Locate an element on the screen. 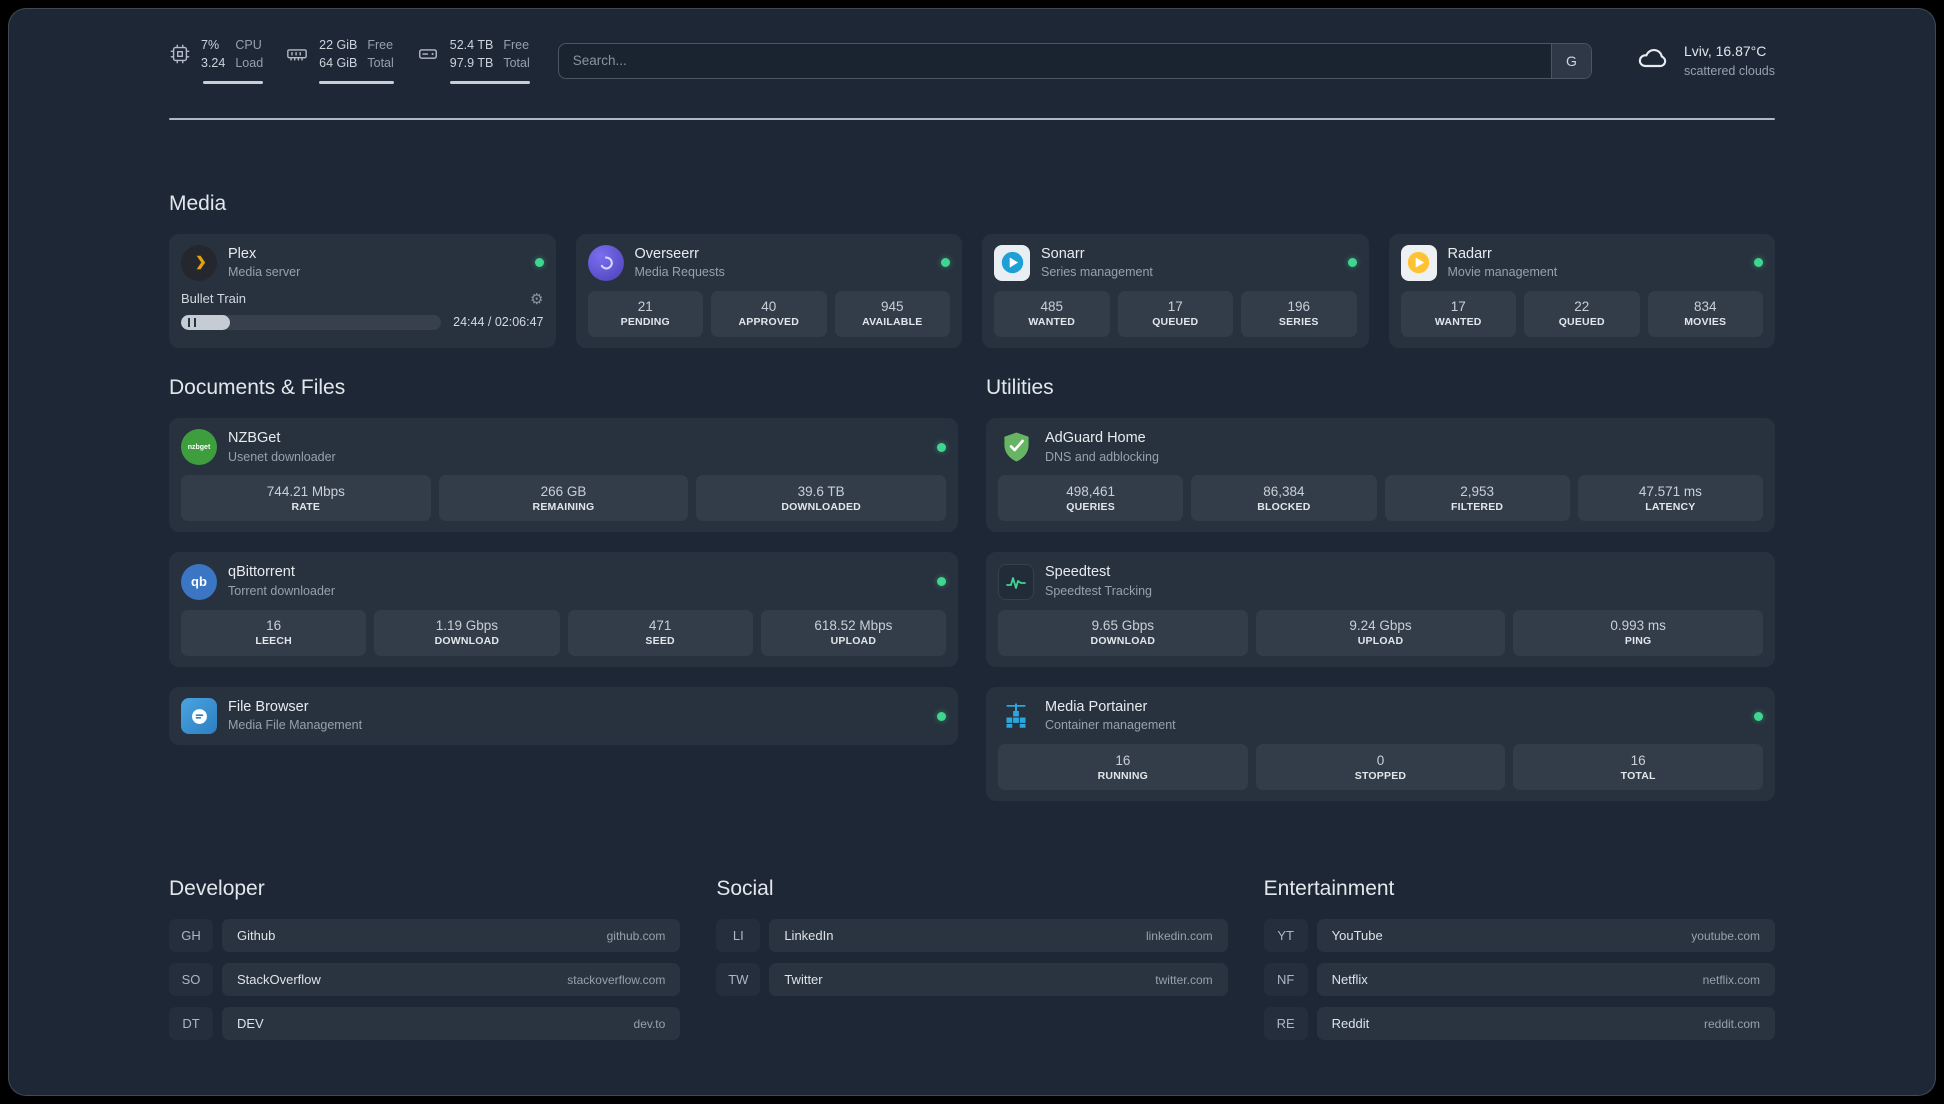 This screenshot has height=1104, width=1944. plex-subtitle: Media server is located at coordinates (264, 272).